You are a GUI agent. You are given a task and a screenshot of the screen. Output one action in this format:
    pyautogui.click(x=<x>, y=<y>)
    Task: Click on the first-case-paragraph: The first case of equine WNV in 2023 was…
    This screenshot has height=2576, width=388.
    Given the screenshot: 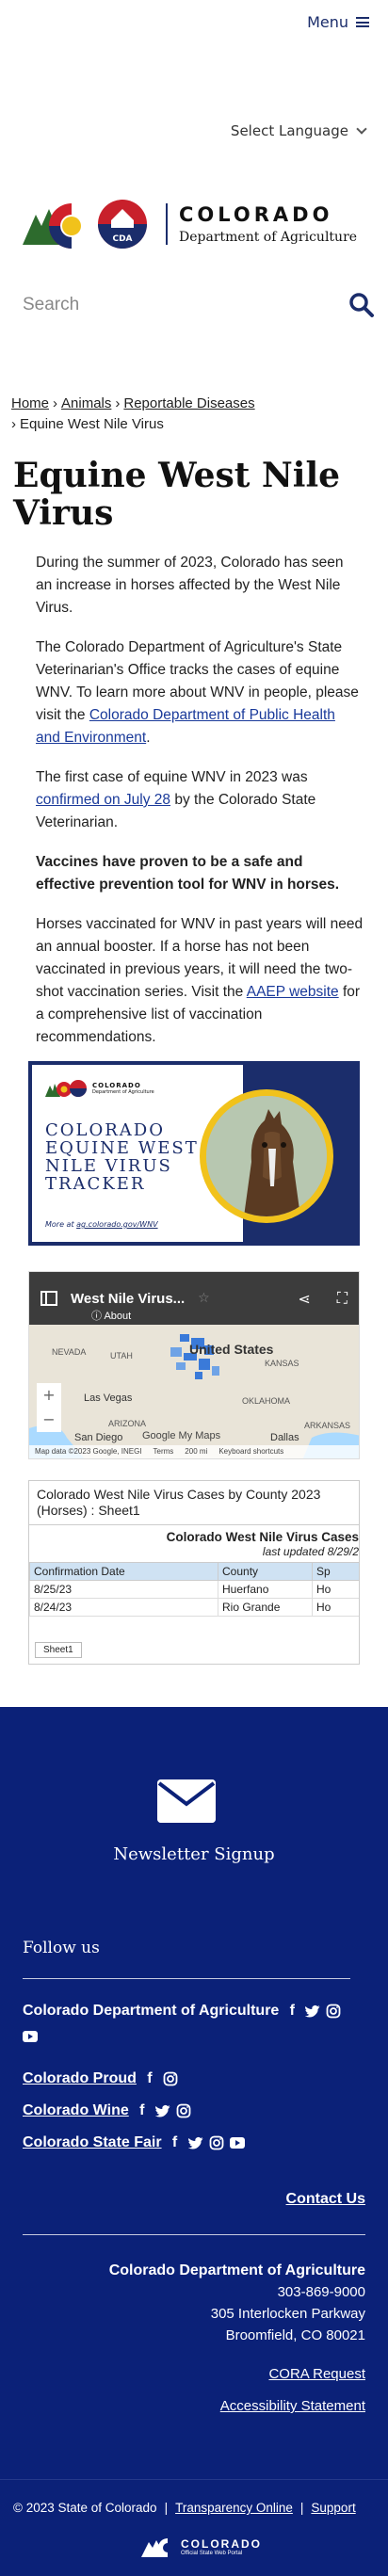 What is the action you would take?
    pyautogui.click(x=176, y=799)
    